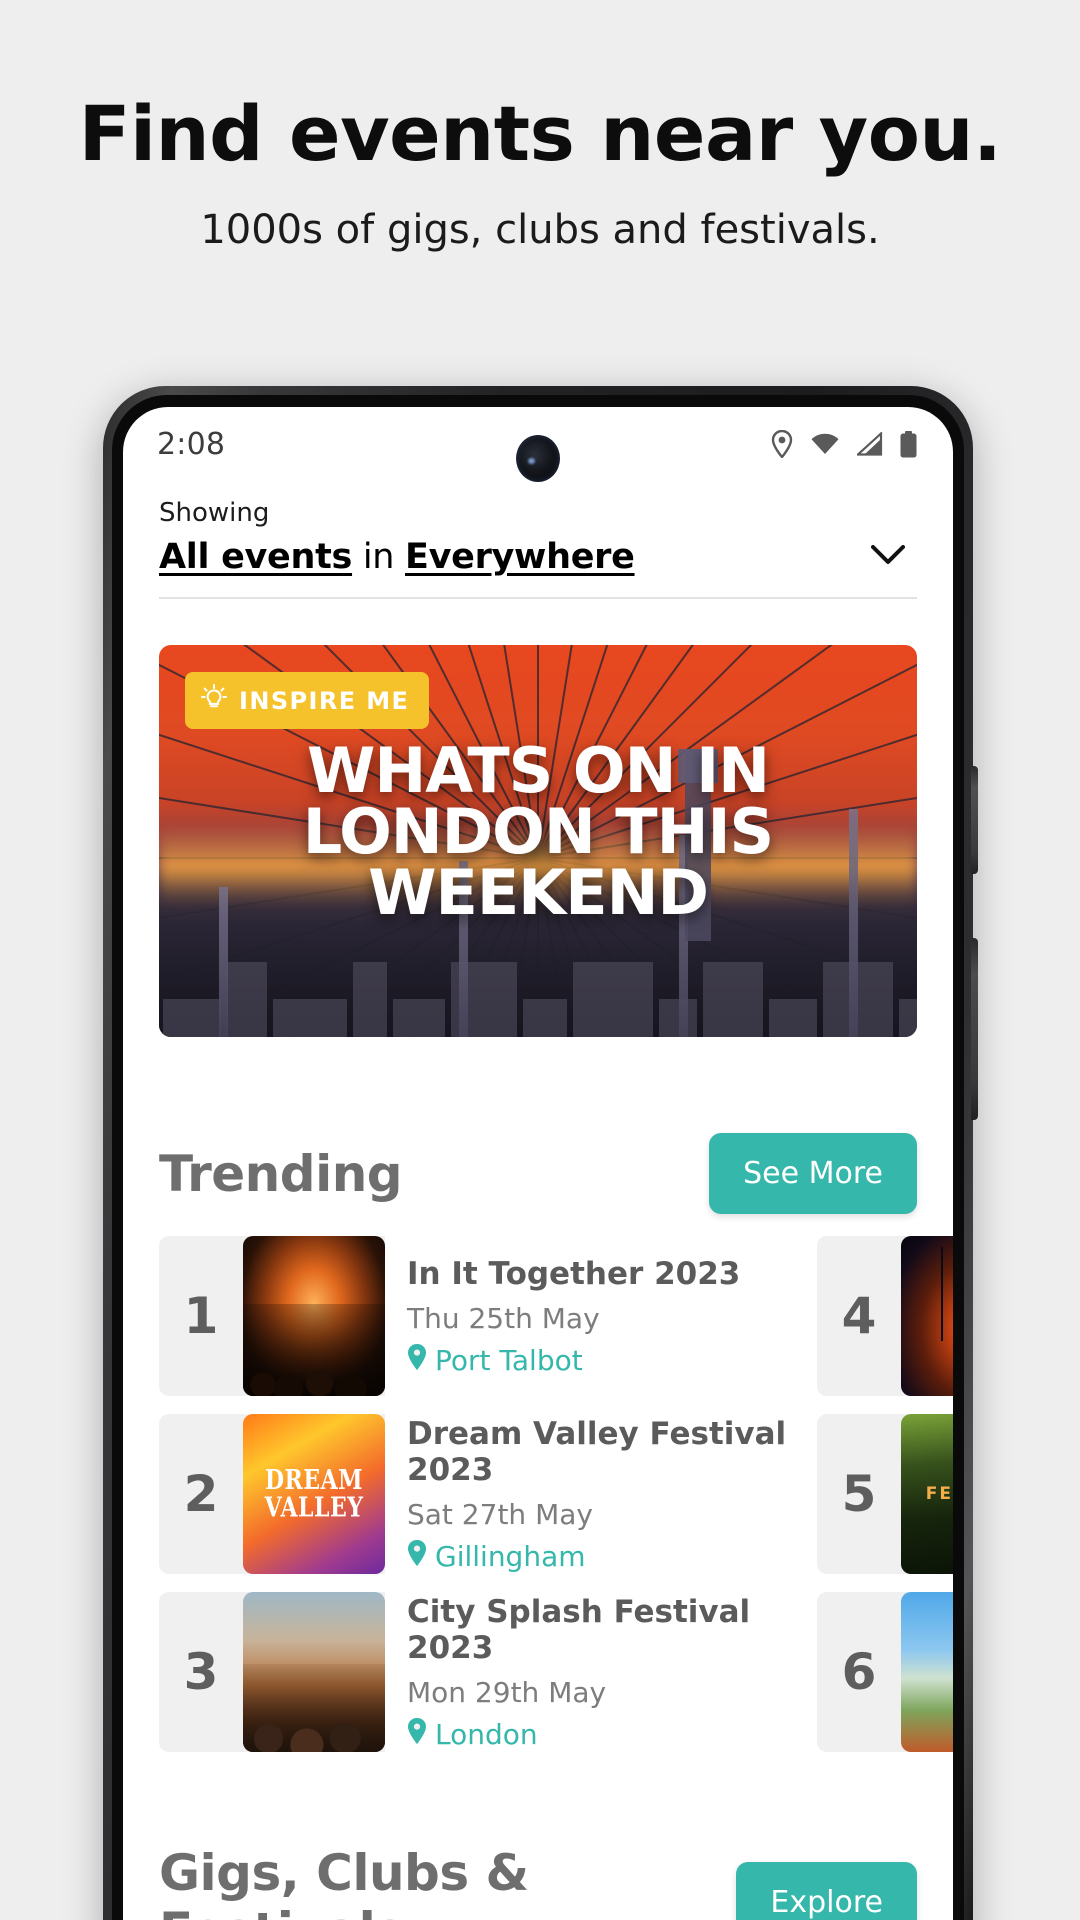 The image size is (1080, 1920). I want to click on banner-headline-line-1: WHATS ON IN, so click(538, 771).